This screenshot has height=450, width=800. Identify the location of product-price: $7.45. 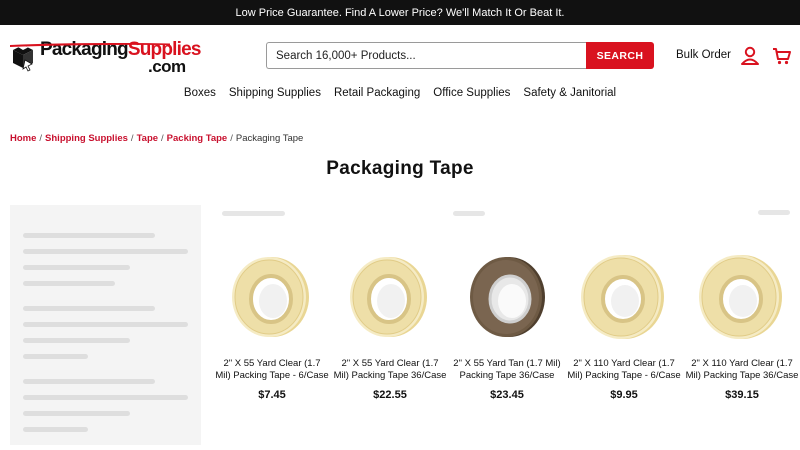
(272, 395).